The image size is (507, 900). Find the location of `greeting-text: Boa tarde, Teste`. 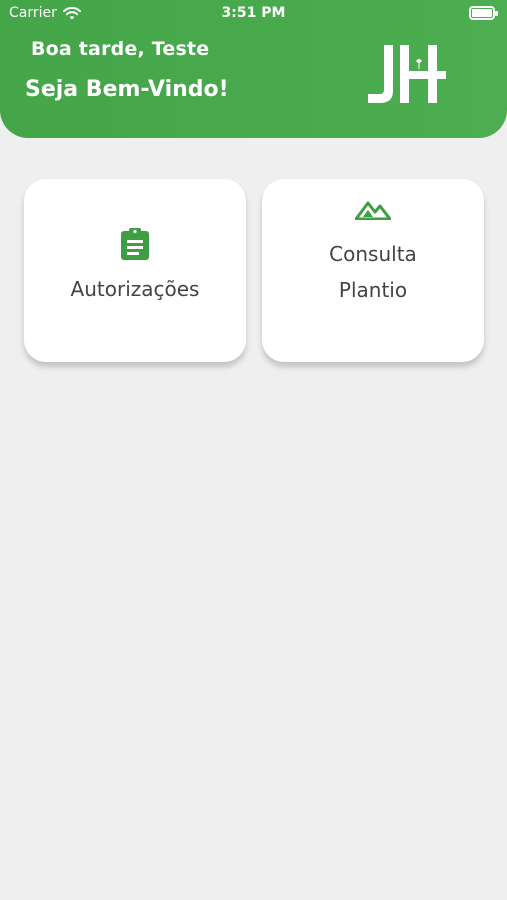

greeting-text: Boa tarde, Teste is located at coordinates (120, 49).